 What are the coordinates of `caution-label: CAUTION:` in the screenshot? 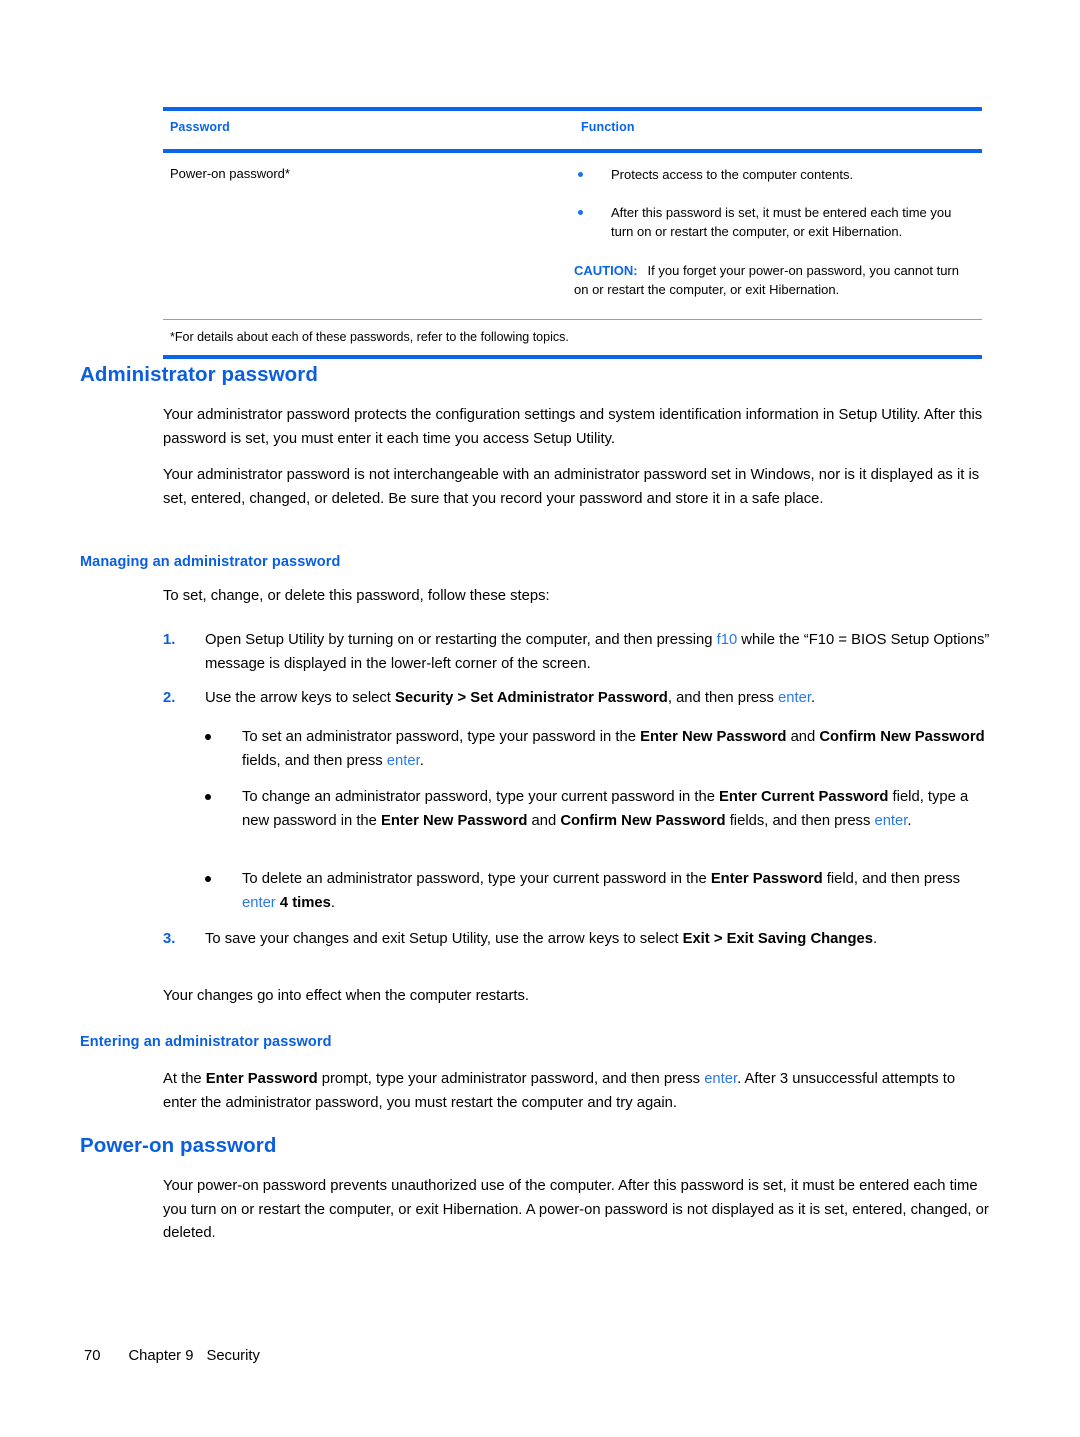 It's located at (606, 270).